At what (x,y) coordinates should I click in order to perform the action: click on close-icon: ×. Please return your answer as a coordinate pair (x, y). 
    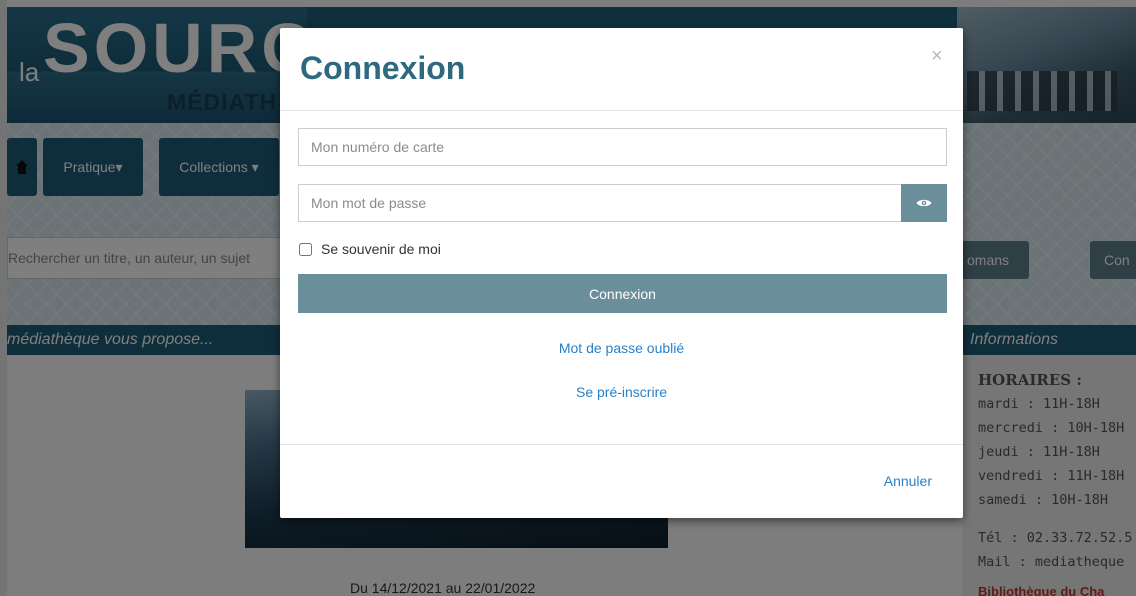
    Looking at the image, I should click on (937, 56).